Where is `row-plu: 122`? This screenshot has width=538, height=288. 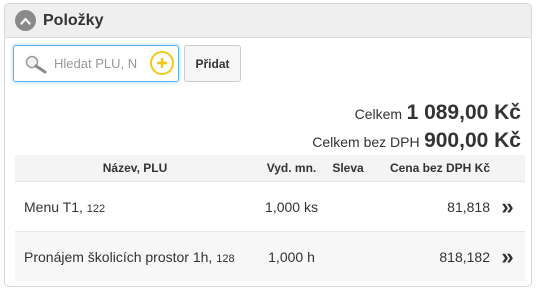 row-plu: 122 is located at coordinates (96, 208).